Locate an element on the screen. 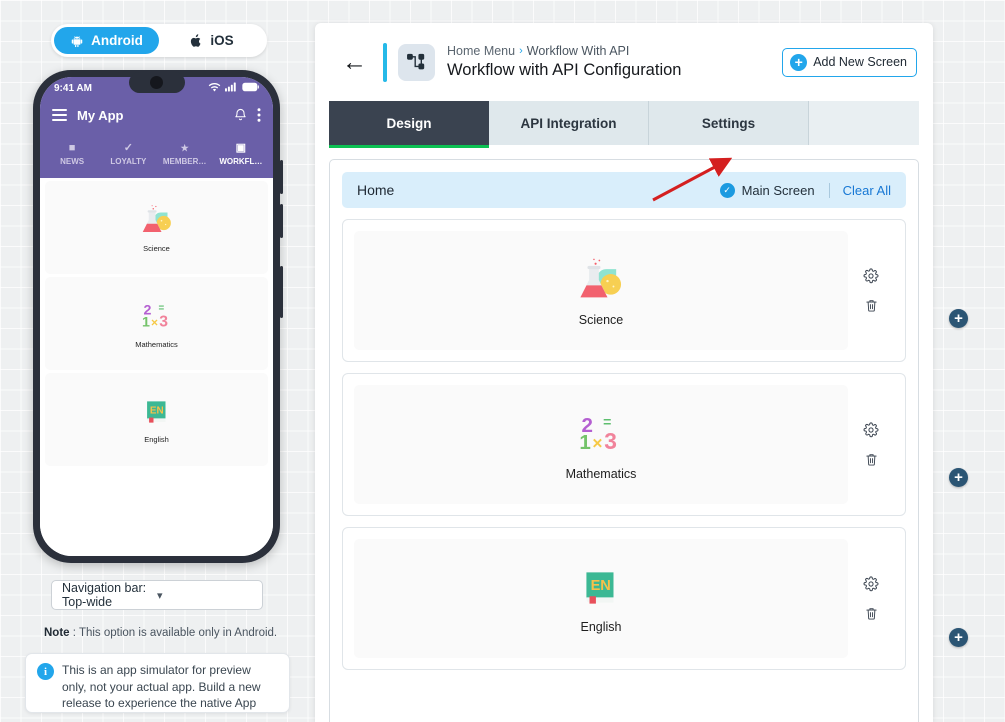 Image resolution: width=1005 pixels, height=722 pixels. bookmark-icon: ■ is located at coordinates (72, 148).